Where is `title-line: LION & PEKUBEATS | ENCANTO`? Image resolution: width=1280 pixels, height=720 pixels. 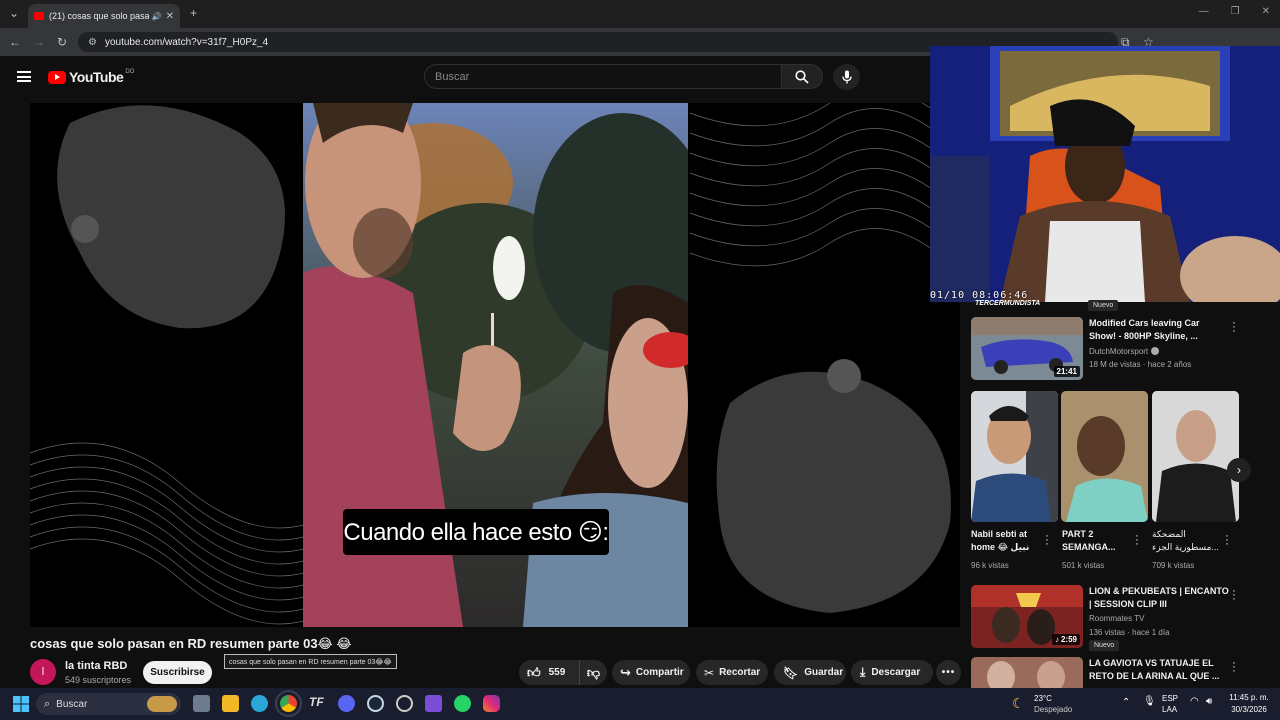 title-line: LION & PEKUBEATS | ENCANTO is located at coordinates (1159, 591).